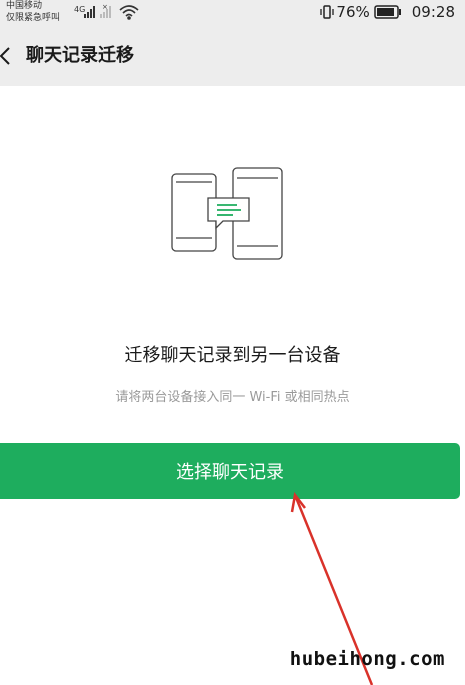 Image resolution: width=465 pixels, height=685 pixels. I want to click on status-bar: 中国移动 仅限紧急呼叫 4G × 76% 09:28, so click(232, 13).